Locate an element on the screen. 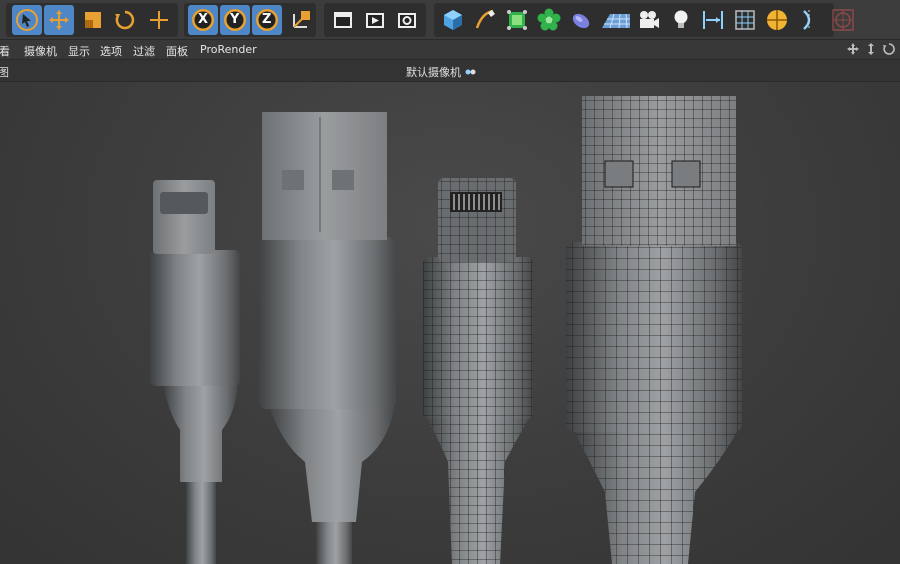 The width and height of the screenshot is (900, 564). render-settings-button is located at coordinates (407, 20).